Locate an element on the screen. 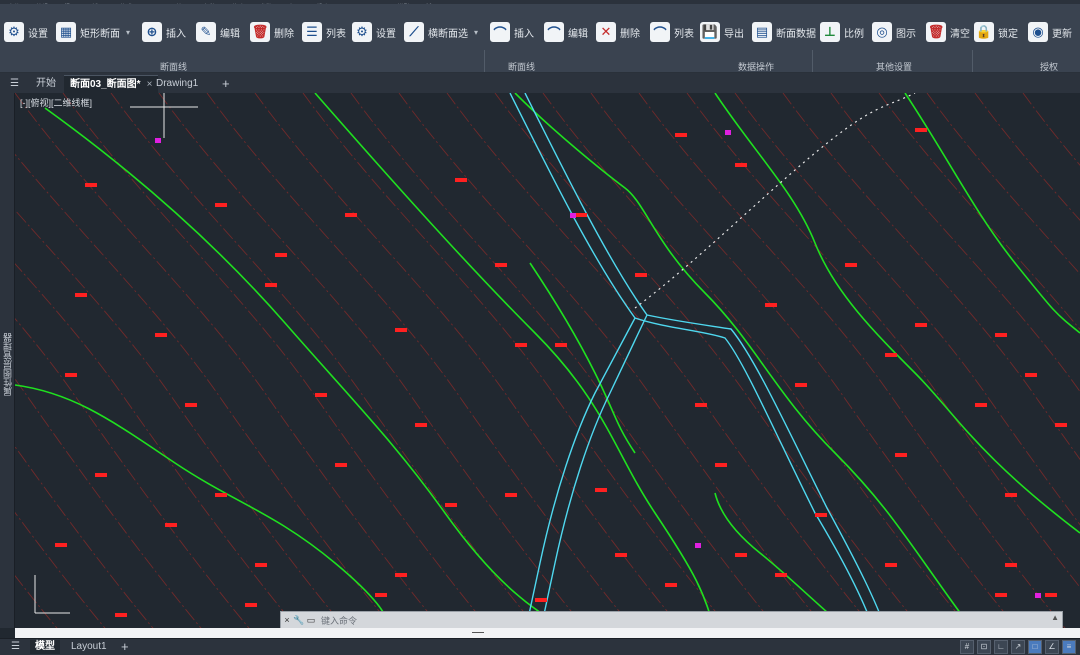 This screenshot has height=655, width=1080. command-input: 键入命令 is located at coordinates (339, 620).